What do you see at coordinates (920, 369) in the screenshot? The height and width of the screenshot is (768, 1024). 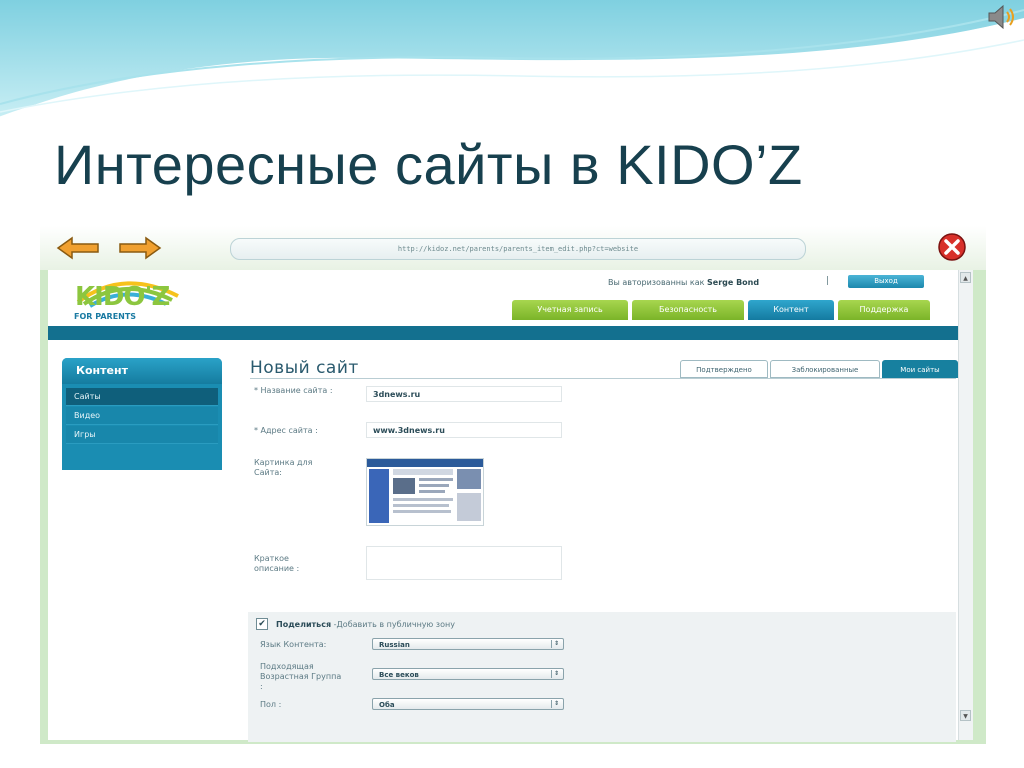 I see `tab-my-sites: Мои сайты` at bounding box center [920, 369].